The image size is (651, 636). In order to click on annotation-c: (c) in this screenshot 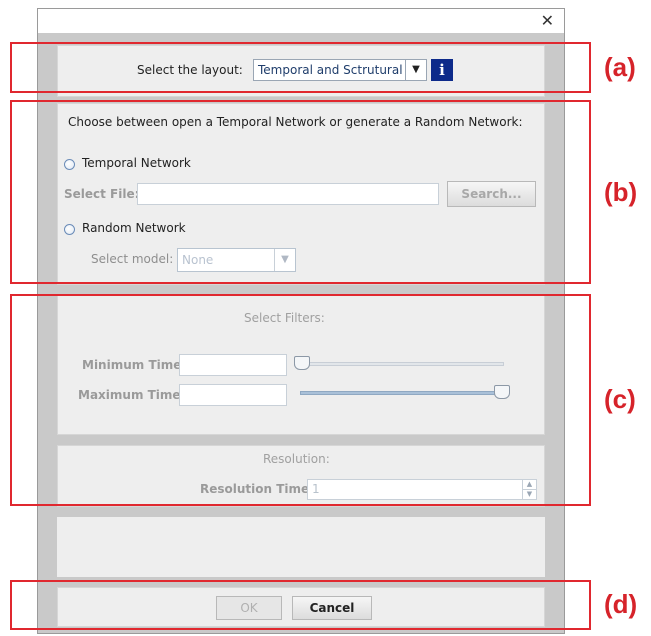, I will do `click(620, 399)`.